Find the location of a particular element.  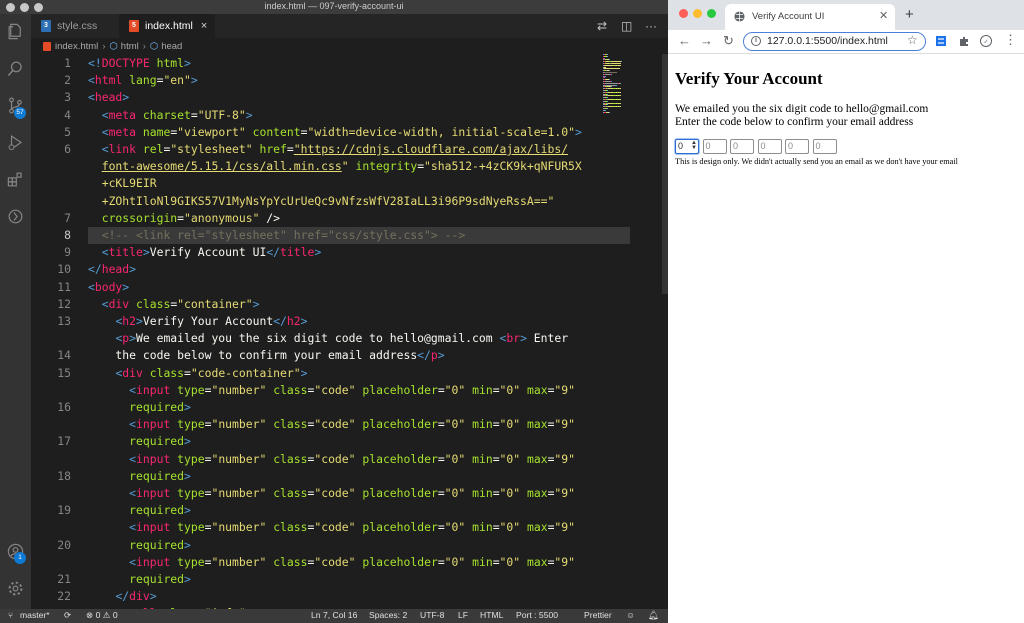

breadcrumb-file: index.html is located at coordinates (76, 46).